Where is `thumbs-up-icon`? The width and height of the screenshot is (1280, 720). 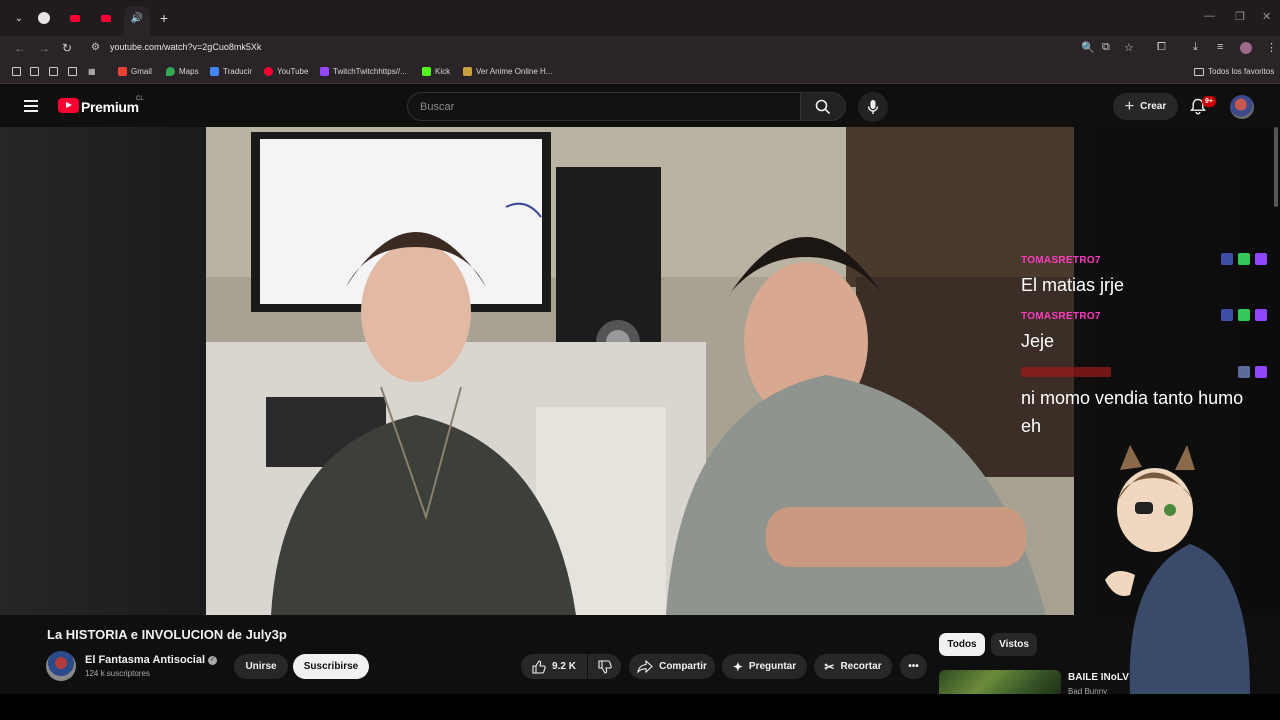
thumbs-up-icon is located at coordinates (539, 666).